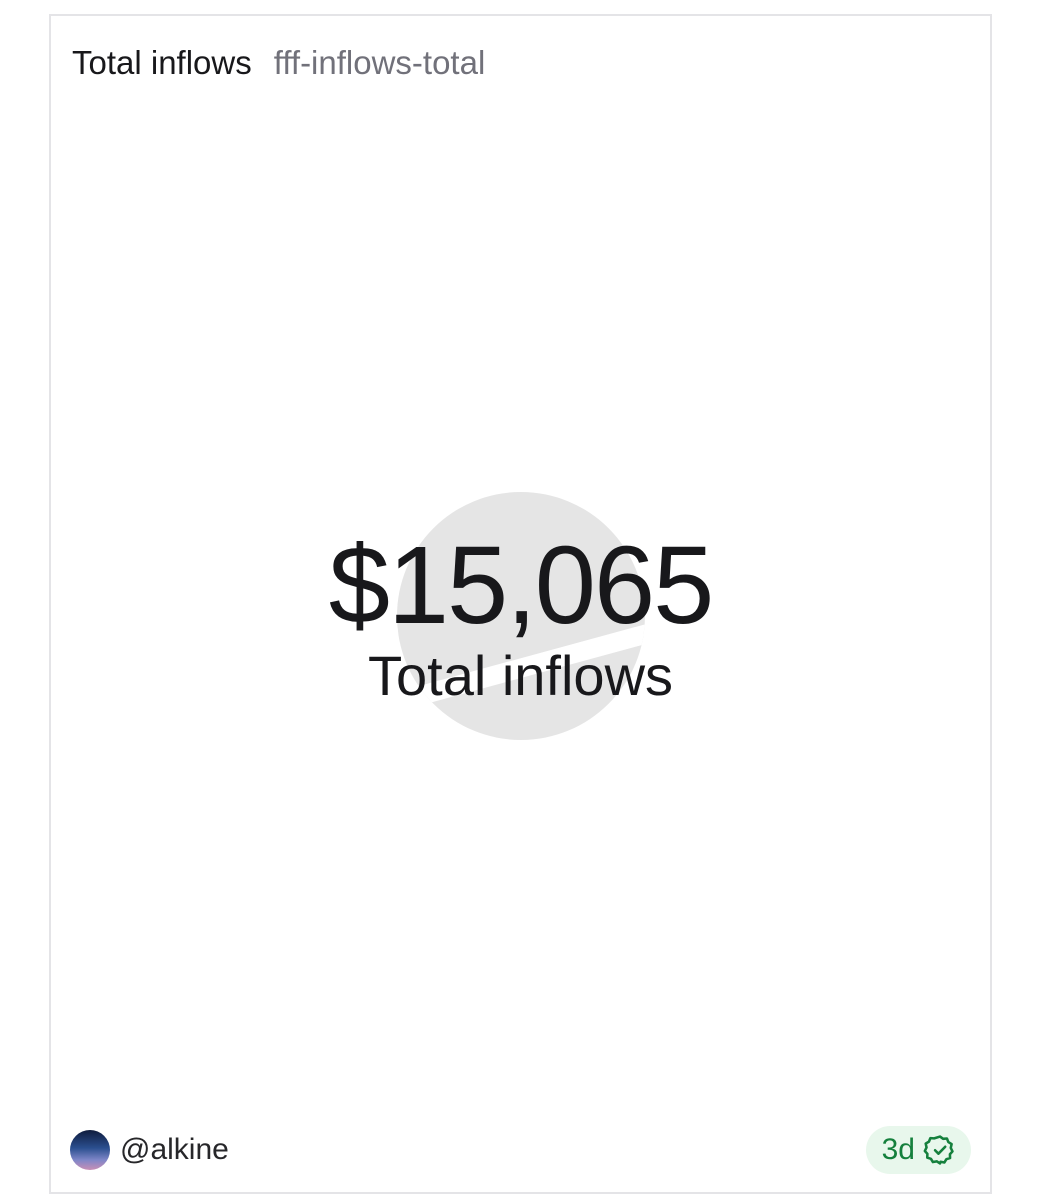 The image size is (1040, 1200). What do you see at coordinates (90, 1150) in the screenshot?
I see `avatar` at bounding box center [90, 1150].